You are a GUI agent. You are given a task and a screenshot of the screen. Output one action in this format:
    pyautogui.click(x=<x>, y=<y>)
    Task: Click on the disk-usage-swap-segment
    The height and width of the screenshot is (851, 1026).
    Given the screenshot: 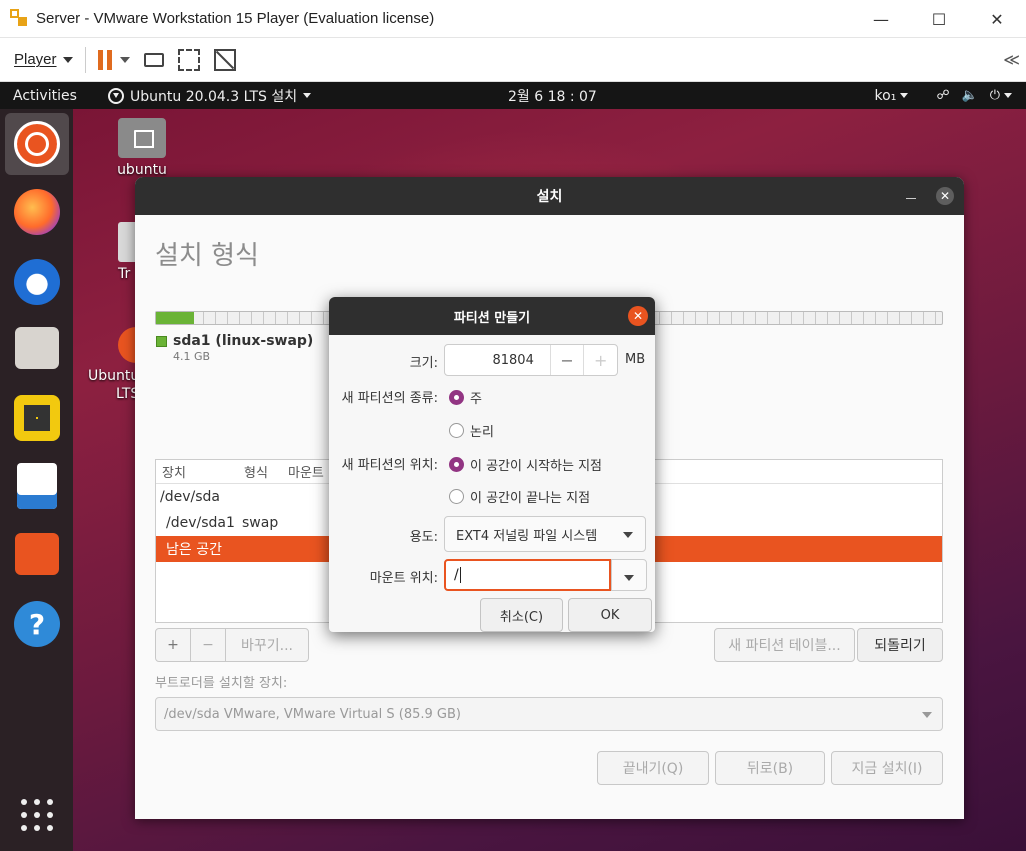 What is the action you would take?
    pyautogui.click(x=175, y=318)
    